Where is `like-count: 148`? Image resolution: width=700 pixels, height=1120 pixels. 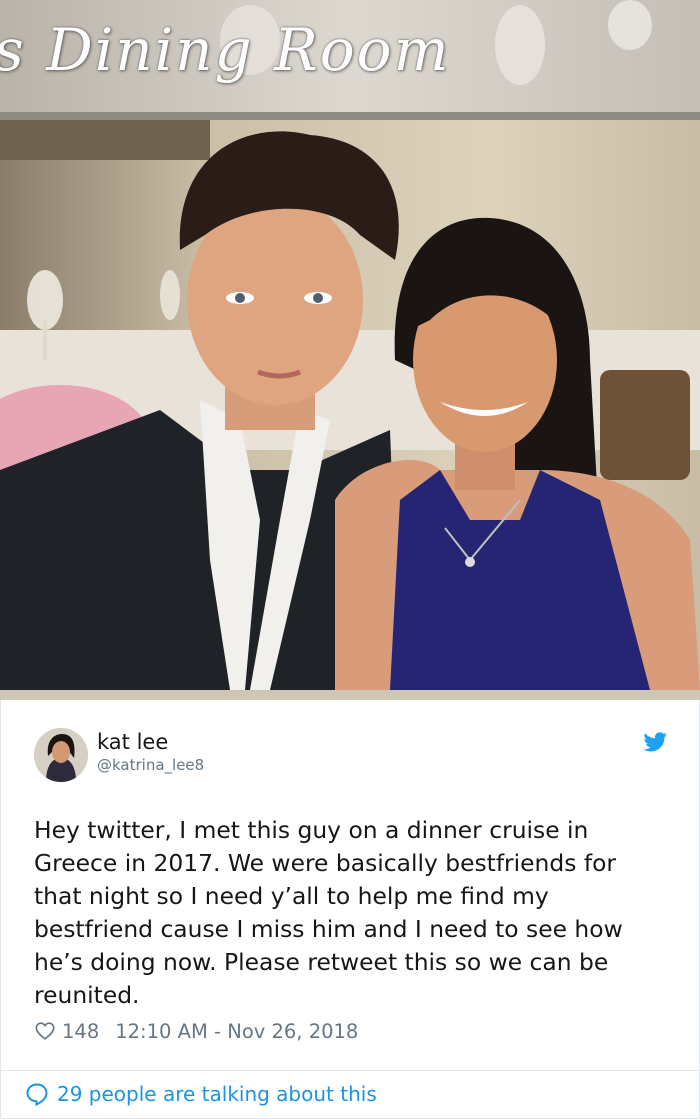
like-count: 148 is located at coordinates (80, 1031).